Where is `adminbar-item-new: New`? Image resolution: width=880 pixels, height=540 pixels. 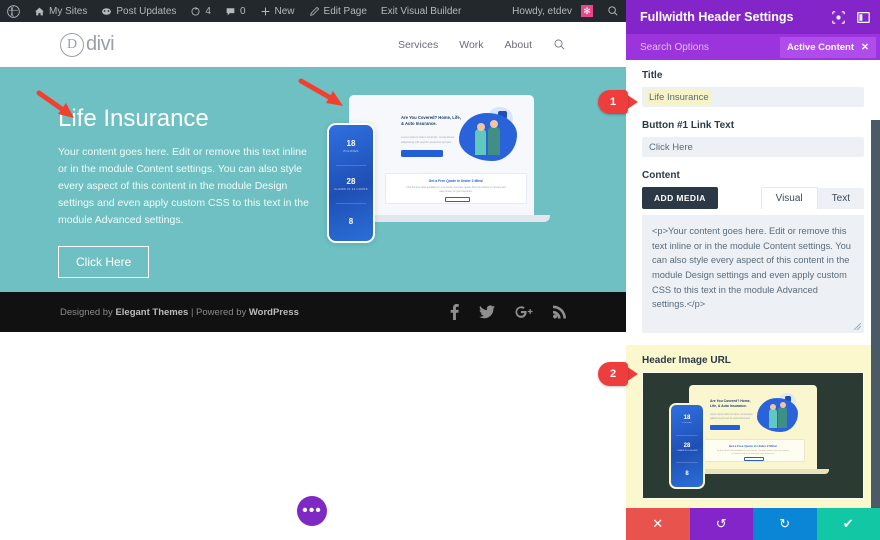
adminbar-item-new: New is located at coordinates (277, 11).